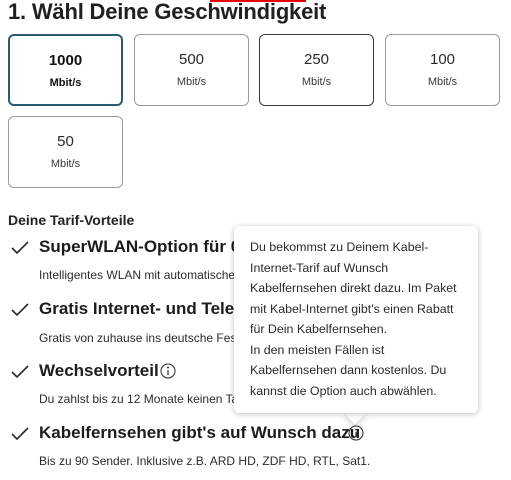  I want to click on speed-value: 100, so click(442, 59).